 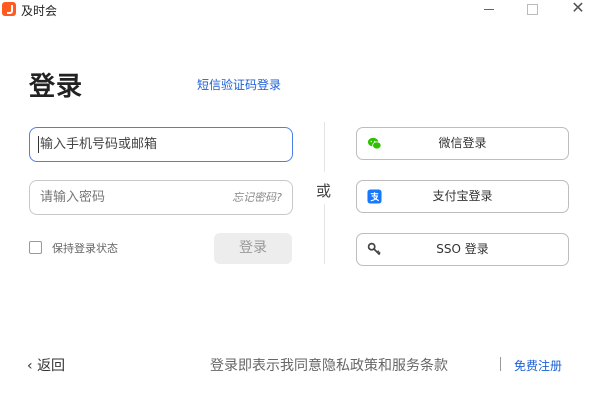 What do you see at coordinates (51, 366) in the screenshot?
I see `back-label: 返回` at bounding box center [51, 366].